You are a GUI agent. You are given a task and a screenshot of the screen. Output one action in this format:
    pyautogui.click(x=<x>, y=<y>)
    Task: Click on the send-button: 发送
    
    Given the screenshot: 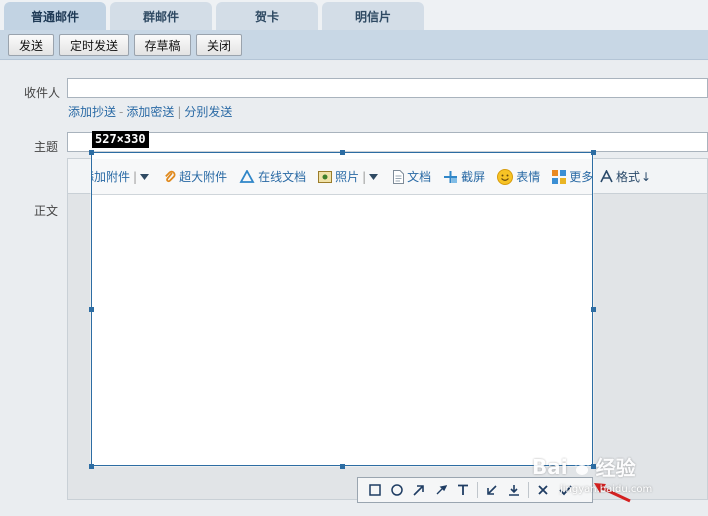 What is the action you would take?
    pyautogui.click(x=31, y=45)
    